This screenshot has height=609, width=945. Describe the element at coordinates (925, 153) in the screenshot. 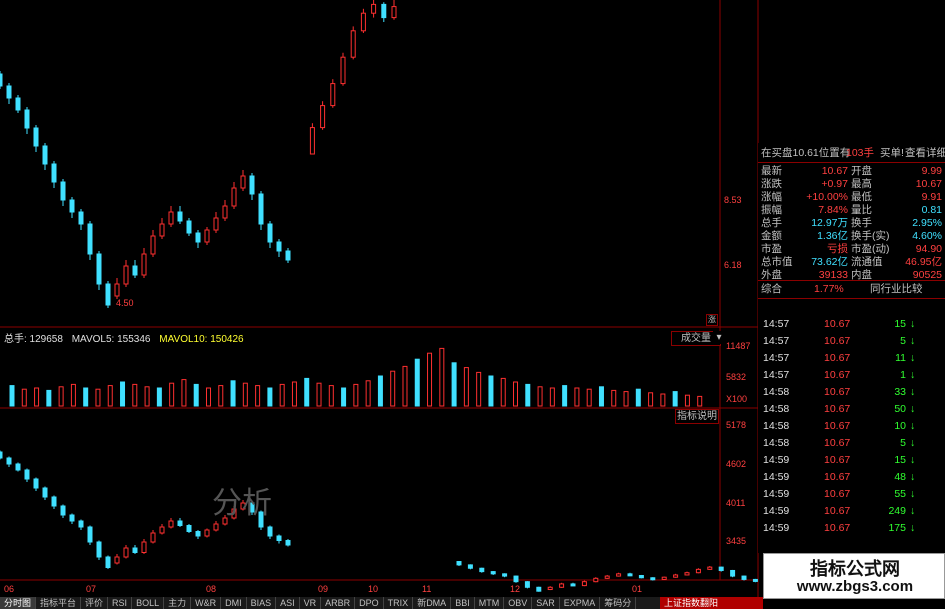

I see `detail-link: 查看详细` at that location.